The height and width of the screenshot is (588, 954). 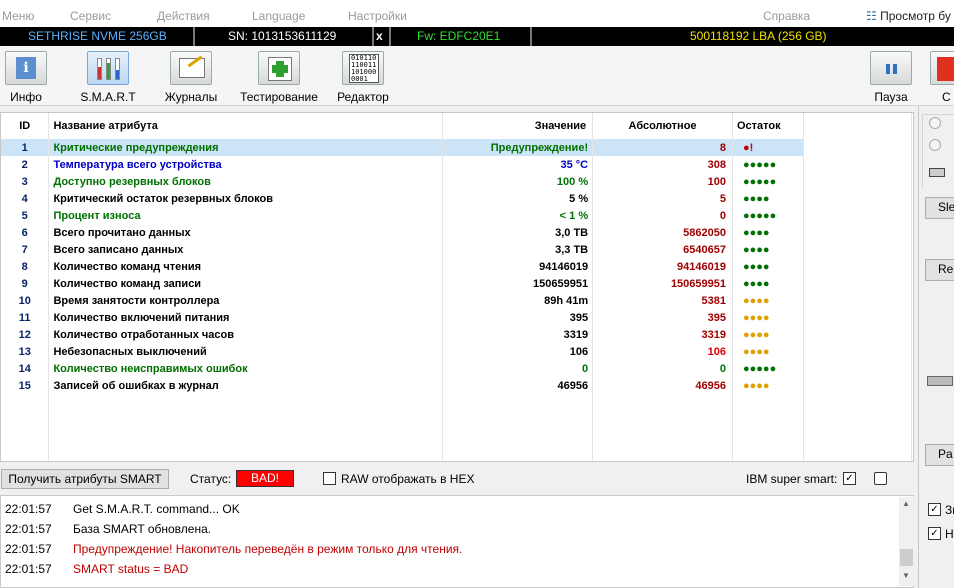 I want to click on attr-value: 0, so click(x=518, y=368).